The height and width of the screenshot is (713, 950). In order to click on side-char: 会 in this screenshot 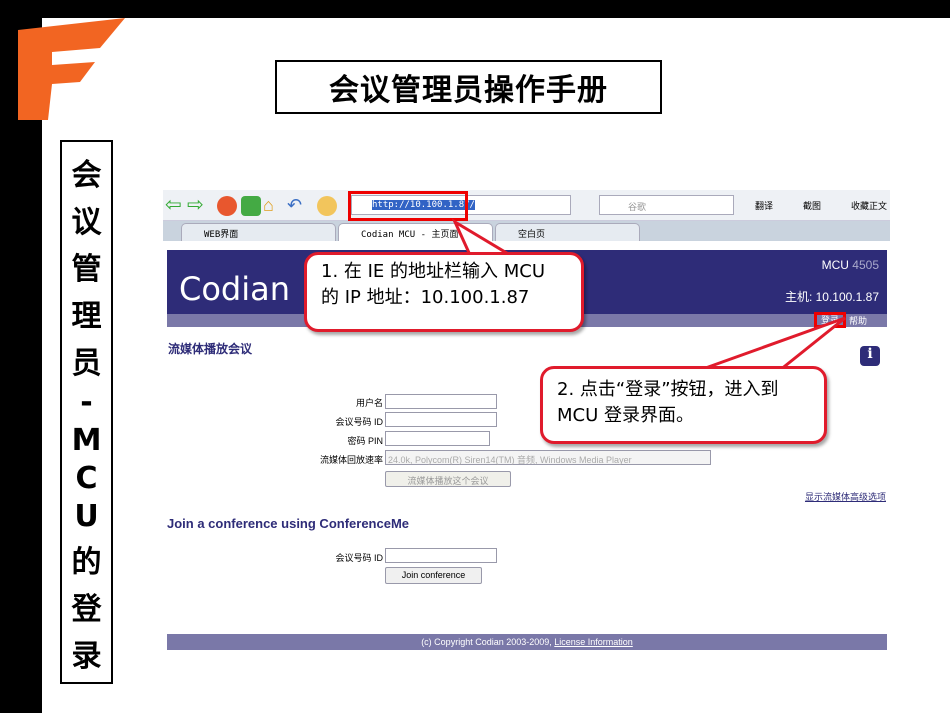, I will do `click(86, 175)`.